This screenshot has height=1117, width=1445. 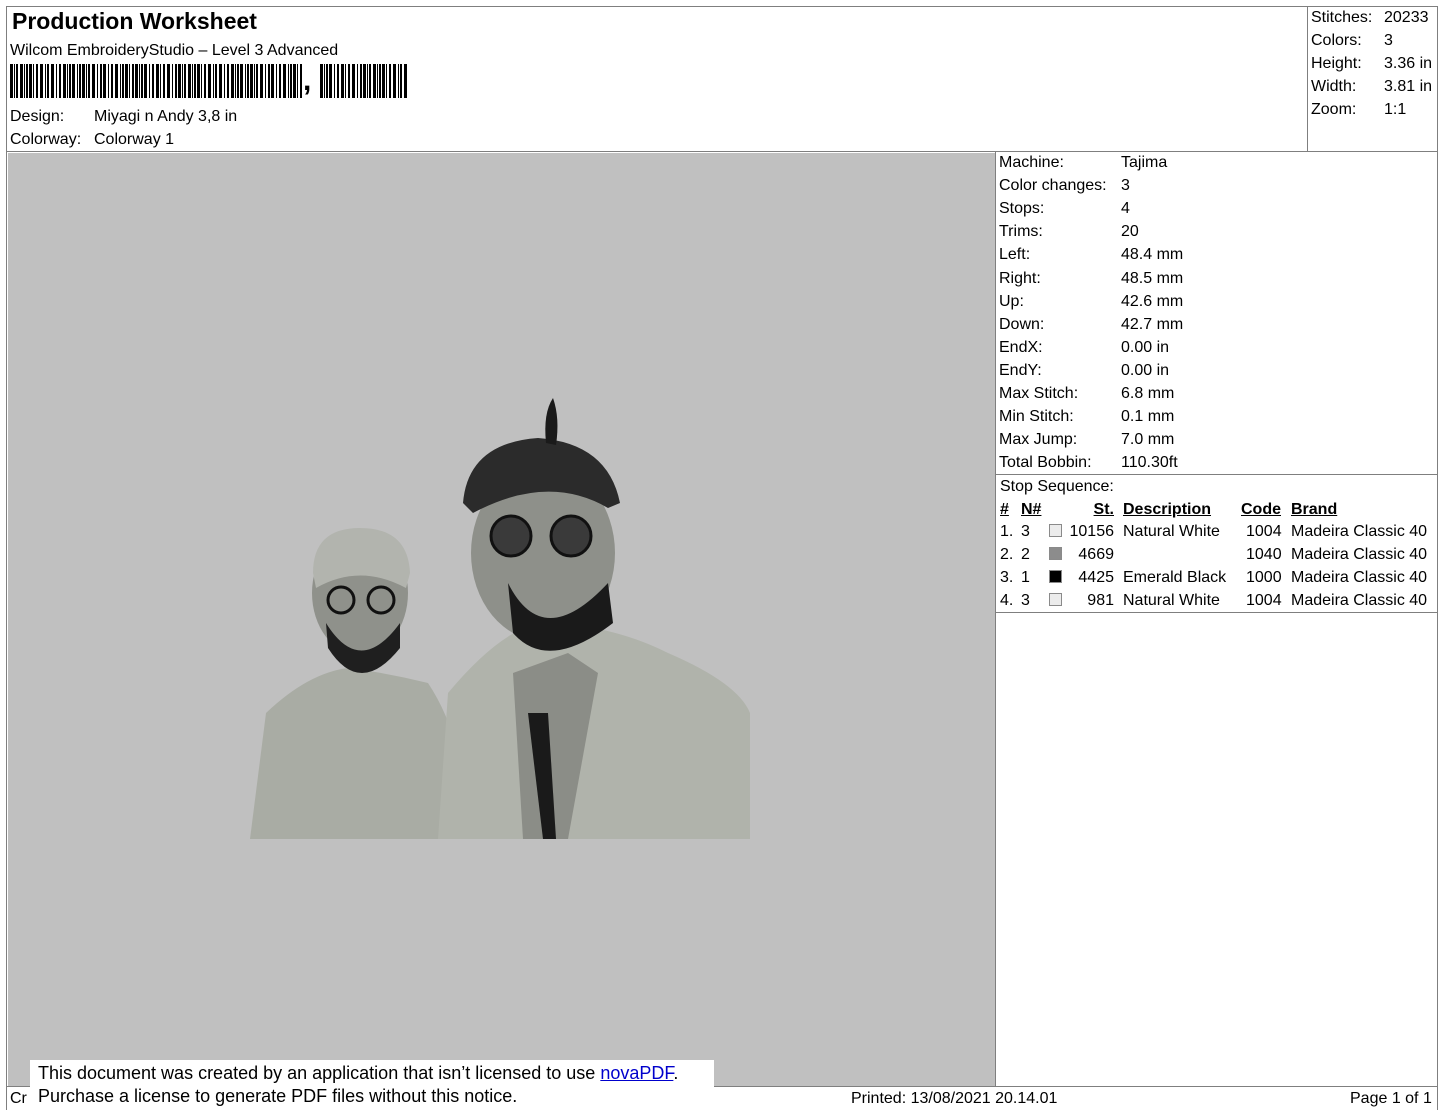 I want to click on stat-label: Min Stitch:, so click(x=1036, y=417).